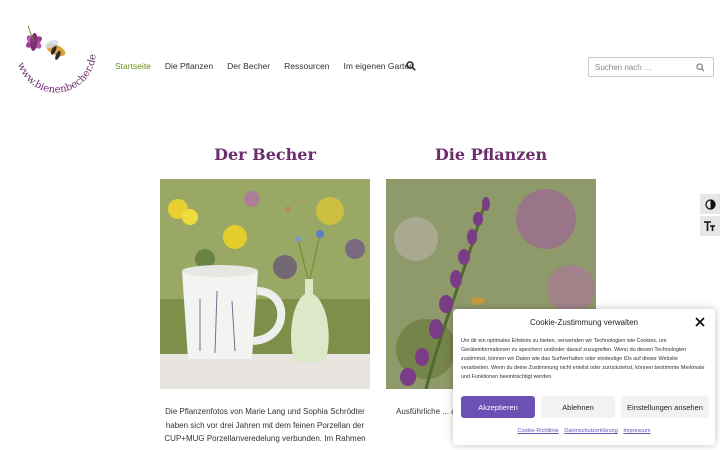  Describe the element at coordinates (248, 66) in the screenshot. I see `nav-item-becher: Der Becher` at that location.